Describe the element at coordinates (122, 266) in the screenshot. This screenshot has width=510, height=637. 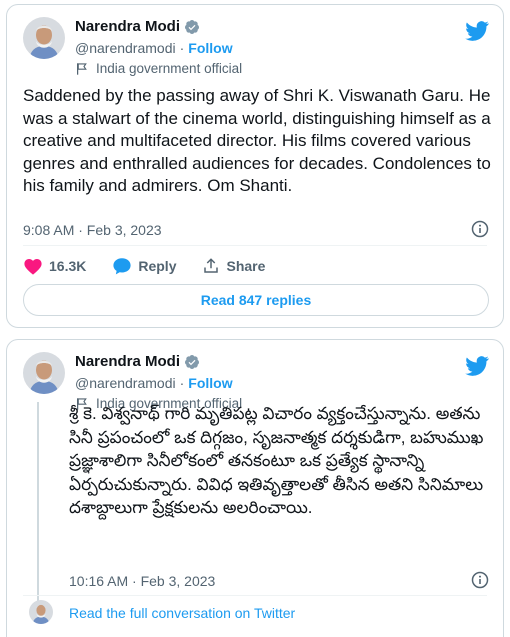
I see `speech-bubble-icon` at that location.